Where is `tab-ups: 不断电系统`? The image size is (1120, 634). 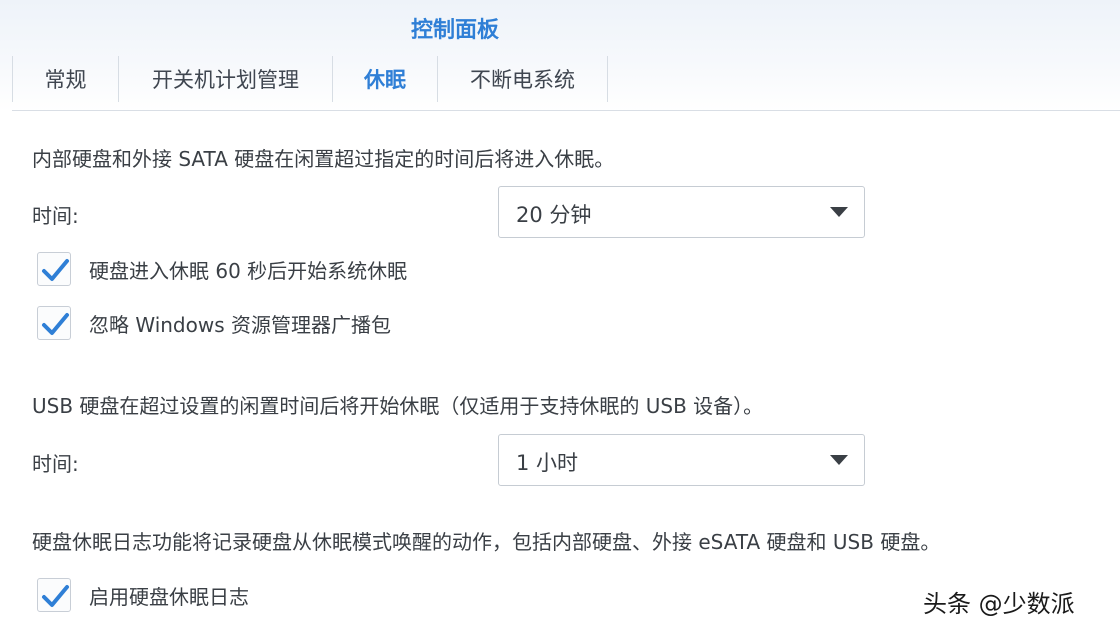
tab-ups: 不断电系统 is located at coordinates (523, 79).